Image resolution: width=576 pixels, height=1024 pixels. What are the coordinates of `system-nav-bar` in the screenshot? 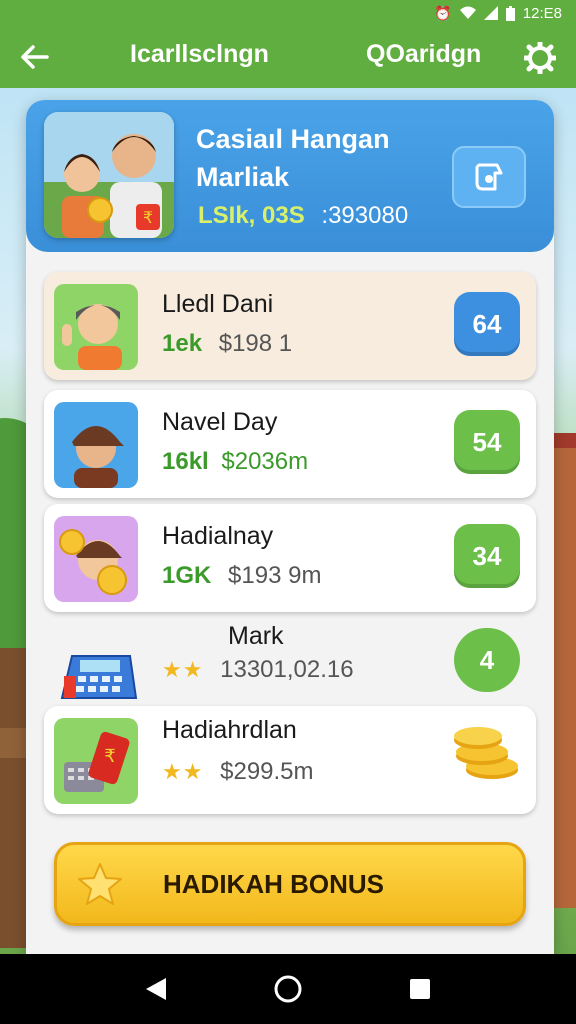 It's located at (288, 989).